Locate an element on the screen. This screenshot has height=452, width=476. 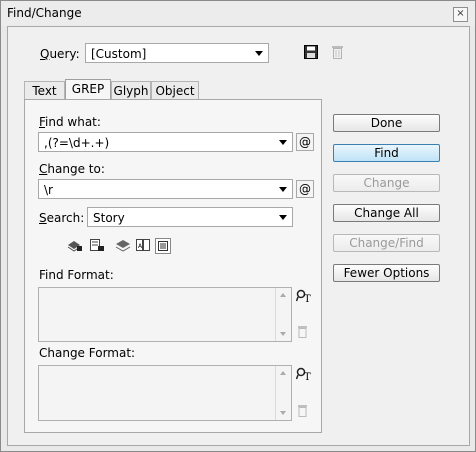
query-label: Query: is located at coordinates (60, 54).